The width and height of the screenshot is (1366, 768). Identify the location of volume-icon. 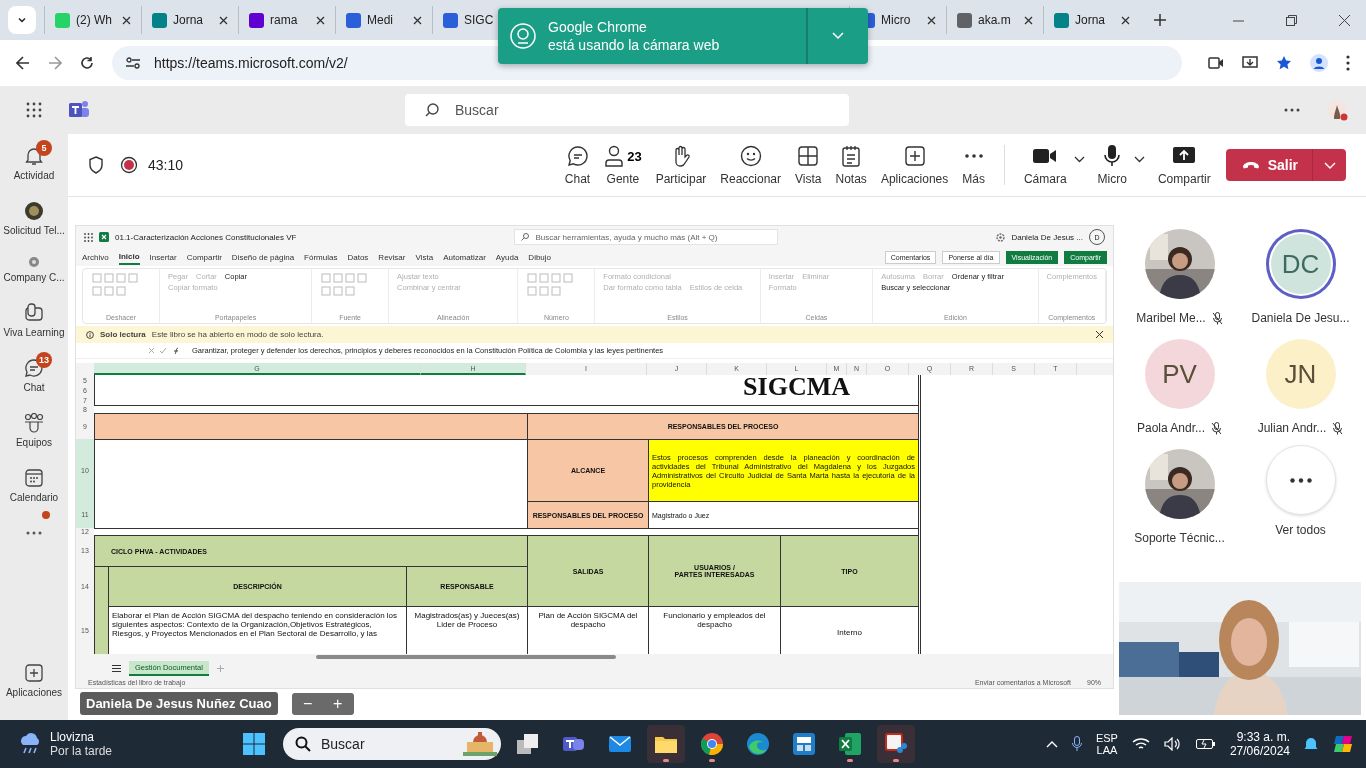
(1172, 744).